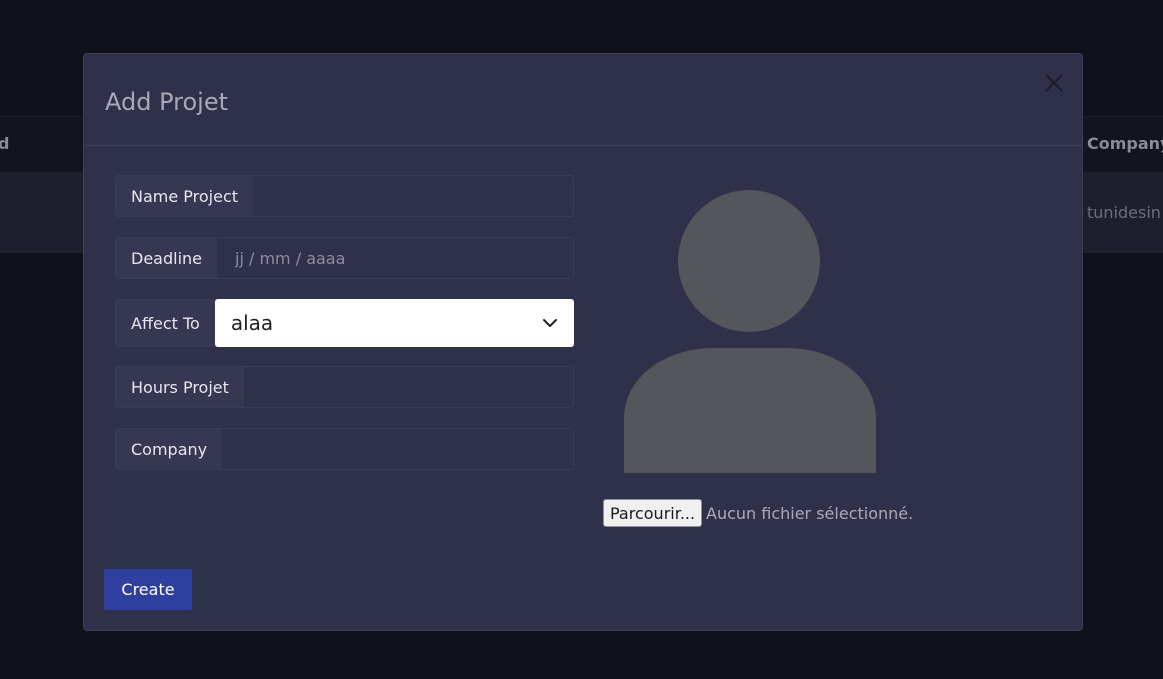  Describe the element at coordinates (583, 100) in the screenshot. I see `modal-header: Add Projet` at that location.